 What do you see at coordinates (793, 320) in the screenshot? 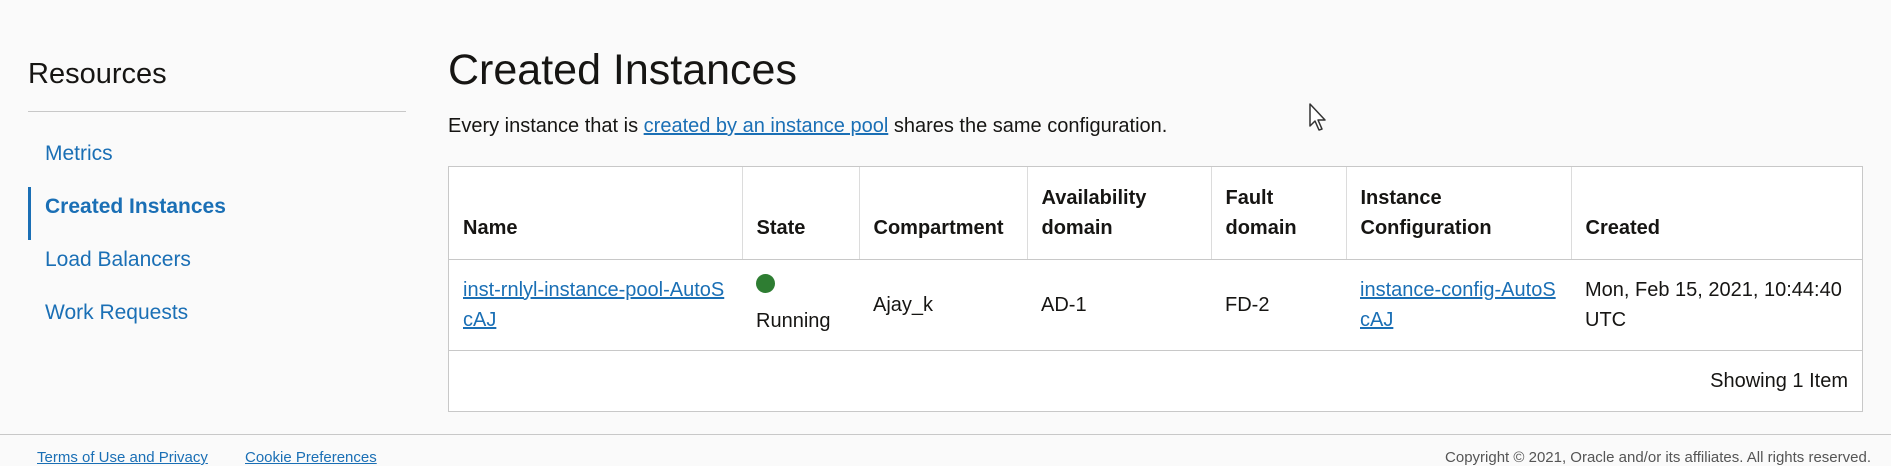
I see `state-label: Running` at bounding box center [793, 320].